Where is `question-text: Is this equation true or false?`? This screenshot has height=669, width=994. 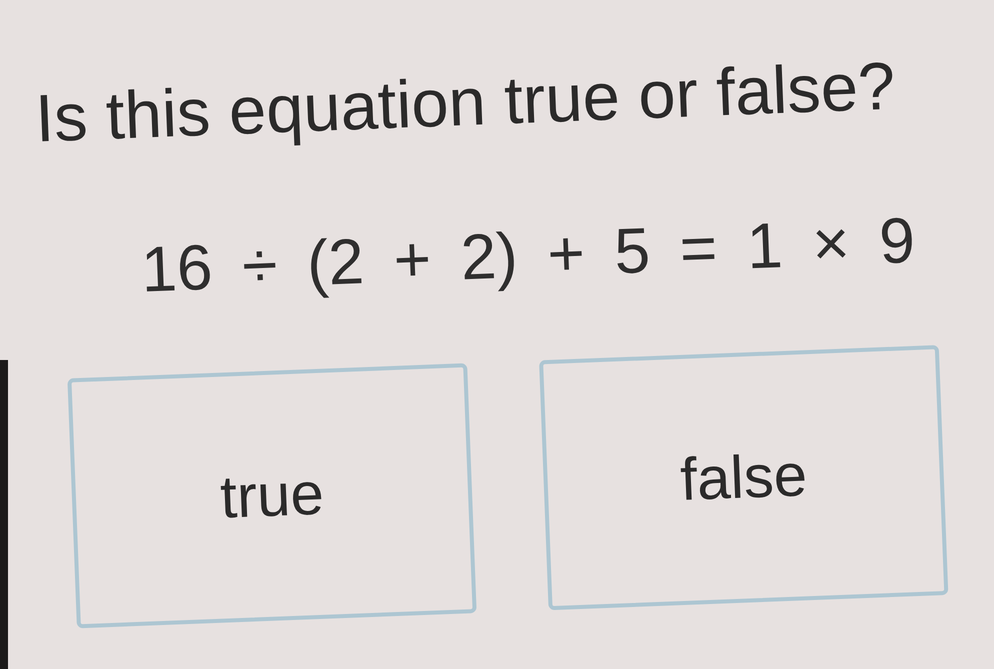 question-text: Is this equation true or false? is located at coordinates (465, 103).